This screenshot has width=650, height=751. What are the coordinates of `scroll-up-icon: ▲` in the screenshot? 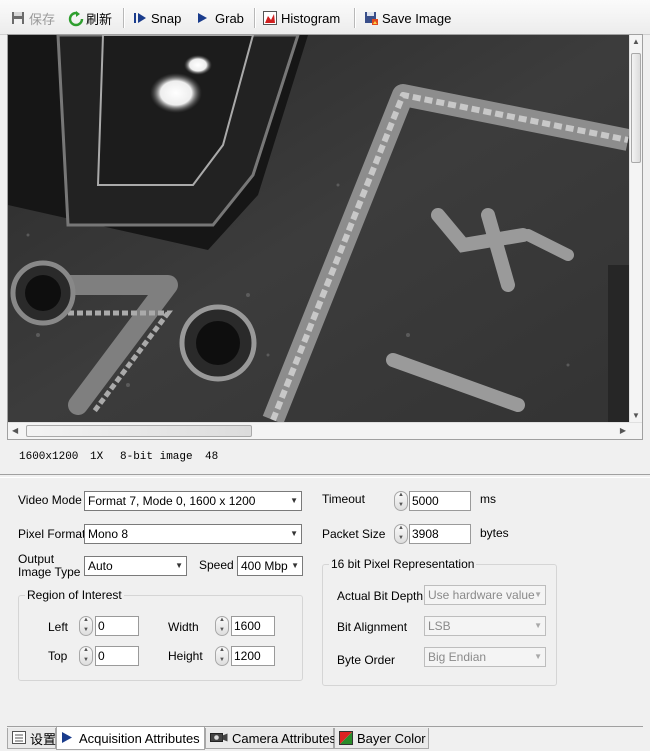 It's located at (636, 42).